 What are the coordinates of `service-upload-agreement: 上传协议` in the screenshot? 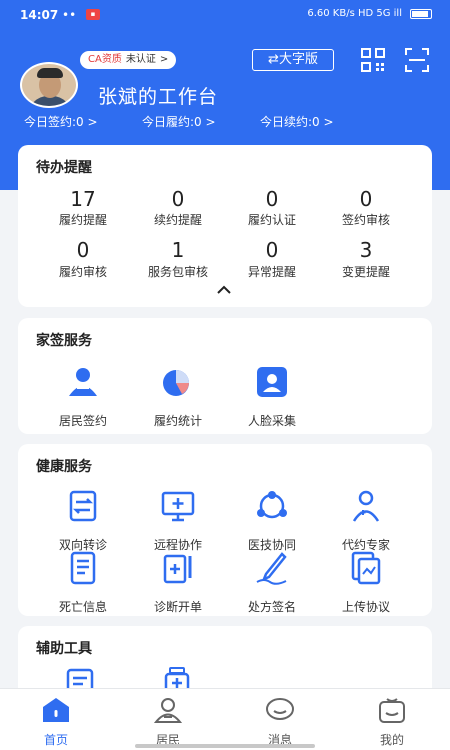 It's located at (366, 581).